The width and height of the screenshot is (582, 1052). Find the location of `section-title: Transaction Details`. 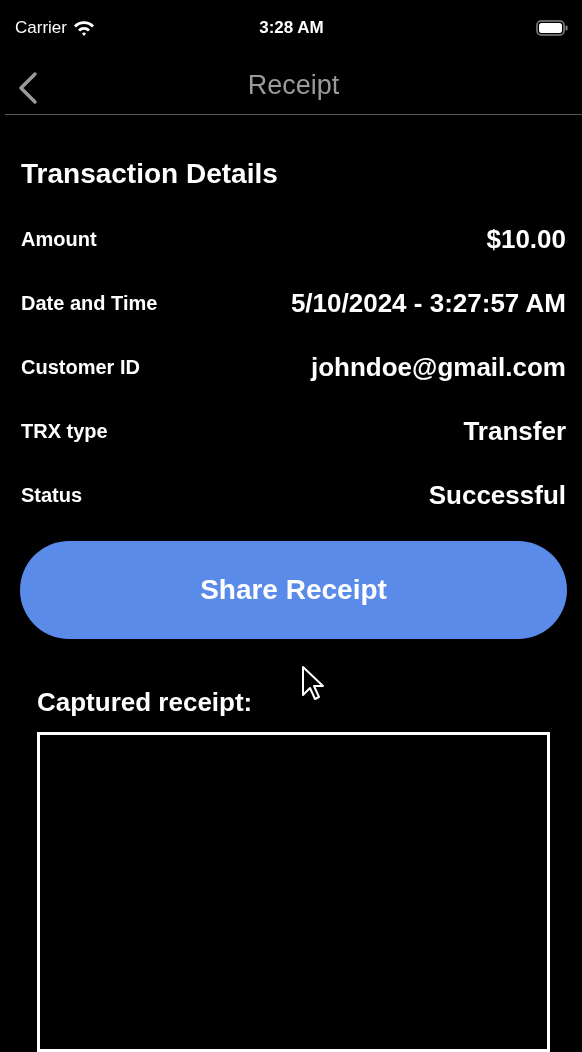

section-title: Transaction Details is located at coordinates (150, 174).